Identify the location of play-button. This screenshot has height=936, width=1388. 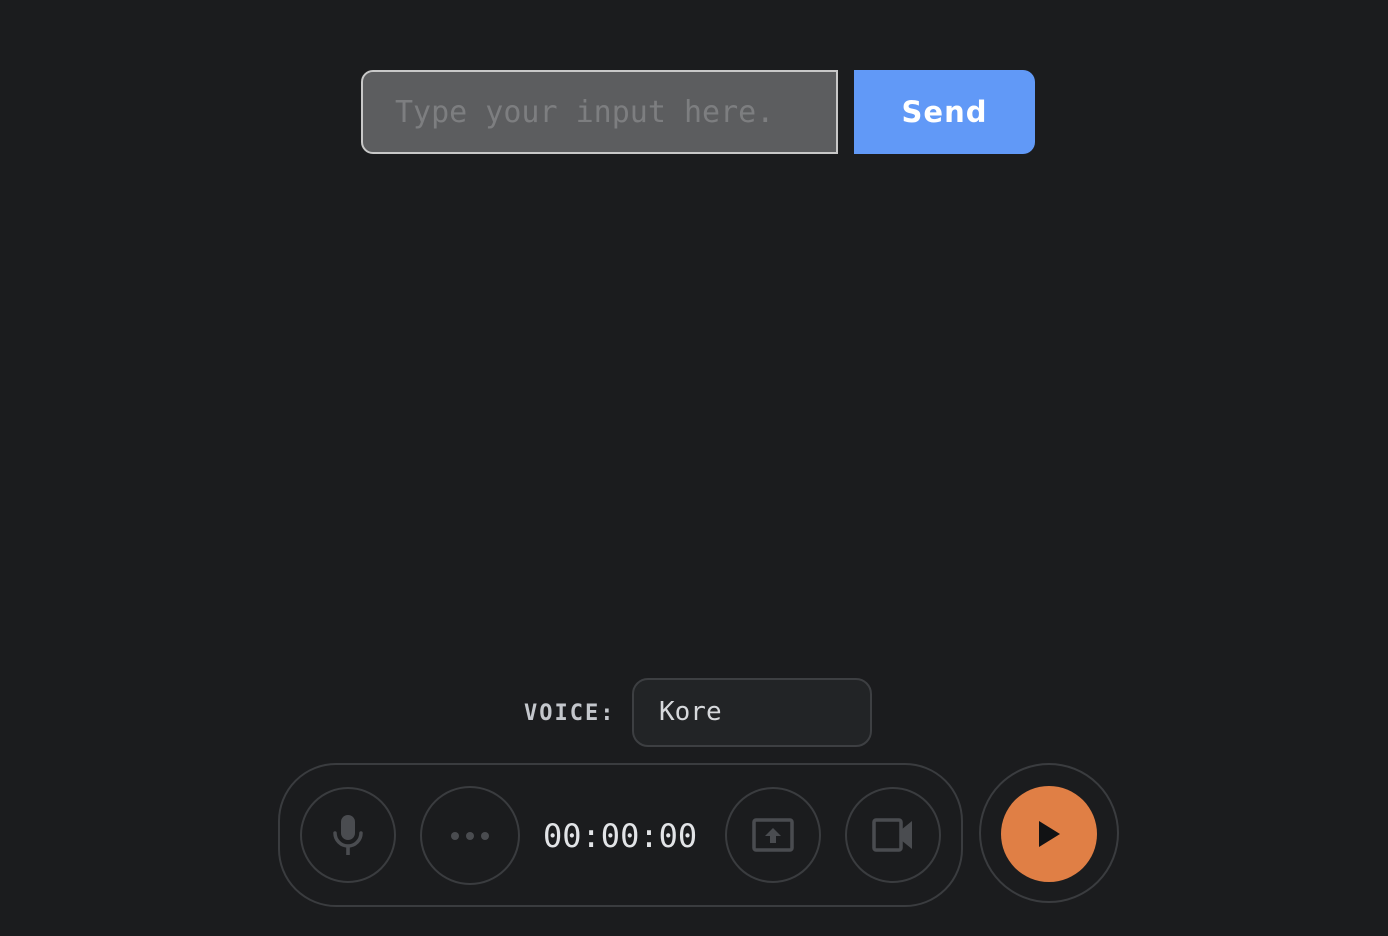
(1049, 834).